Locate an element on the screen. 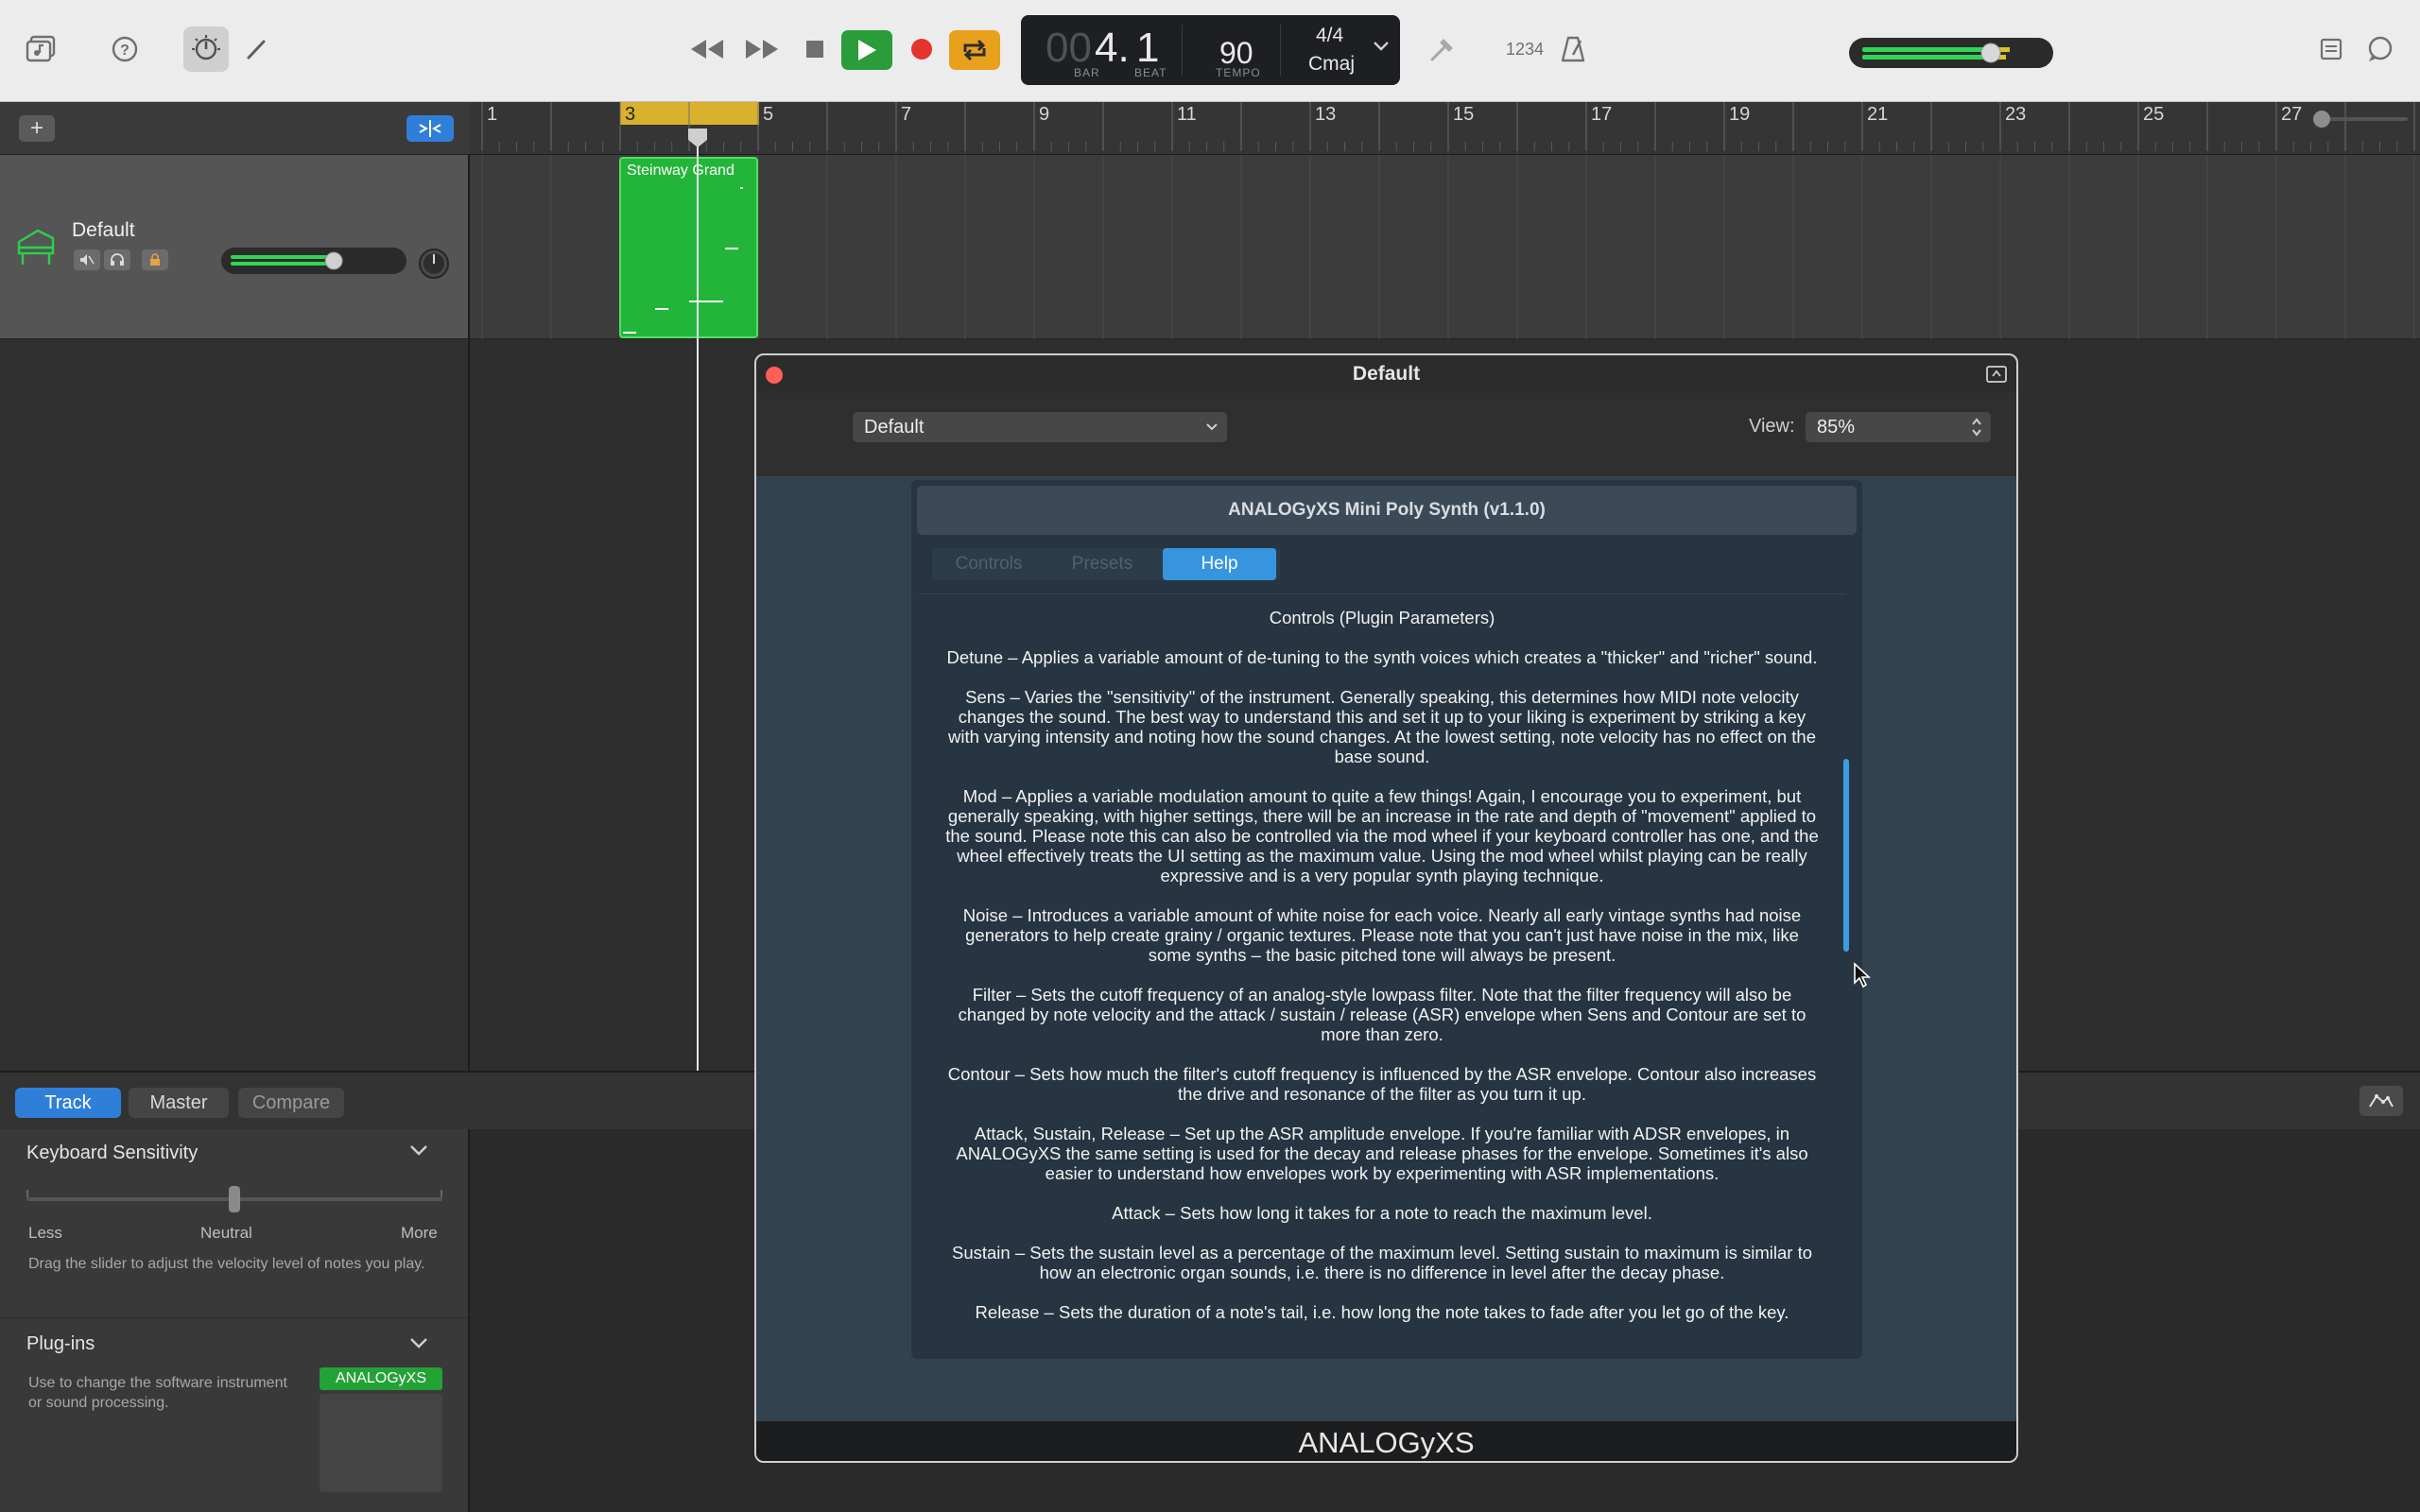  midi-region: Steinway Grand is located at coordinates (689, 247).